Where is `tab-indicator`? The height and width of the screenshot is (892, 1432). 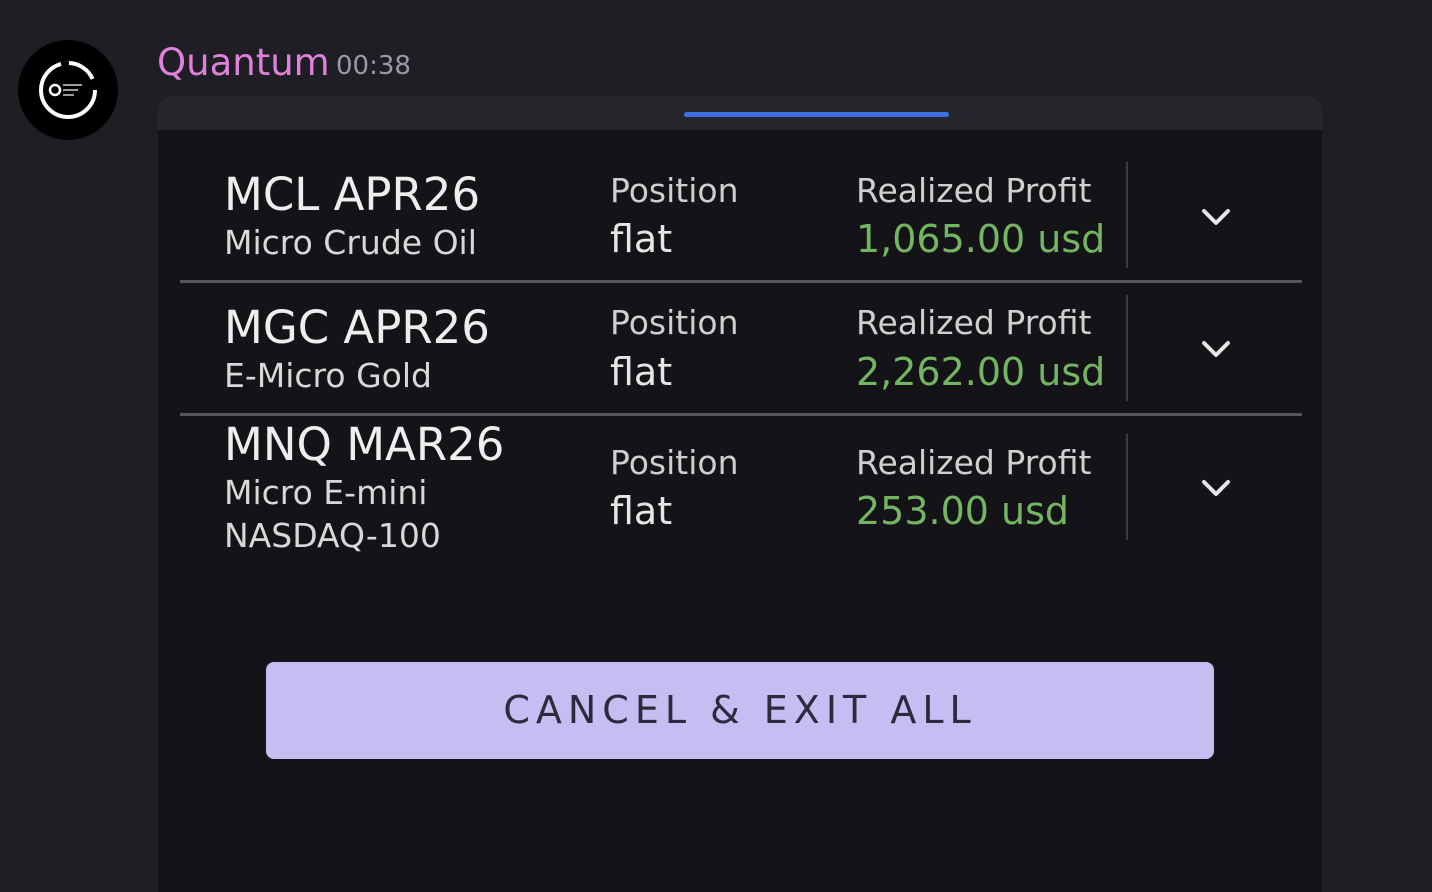 tab-indicator is located at coordinates (816, 114).